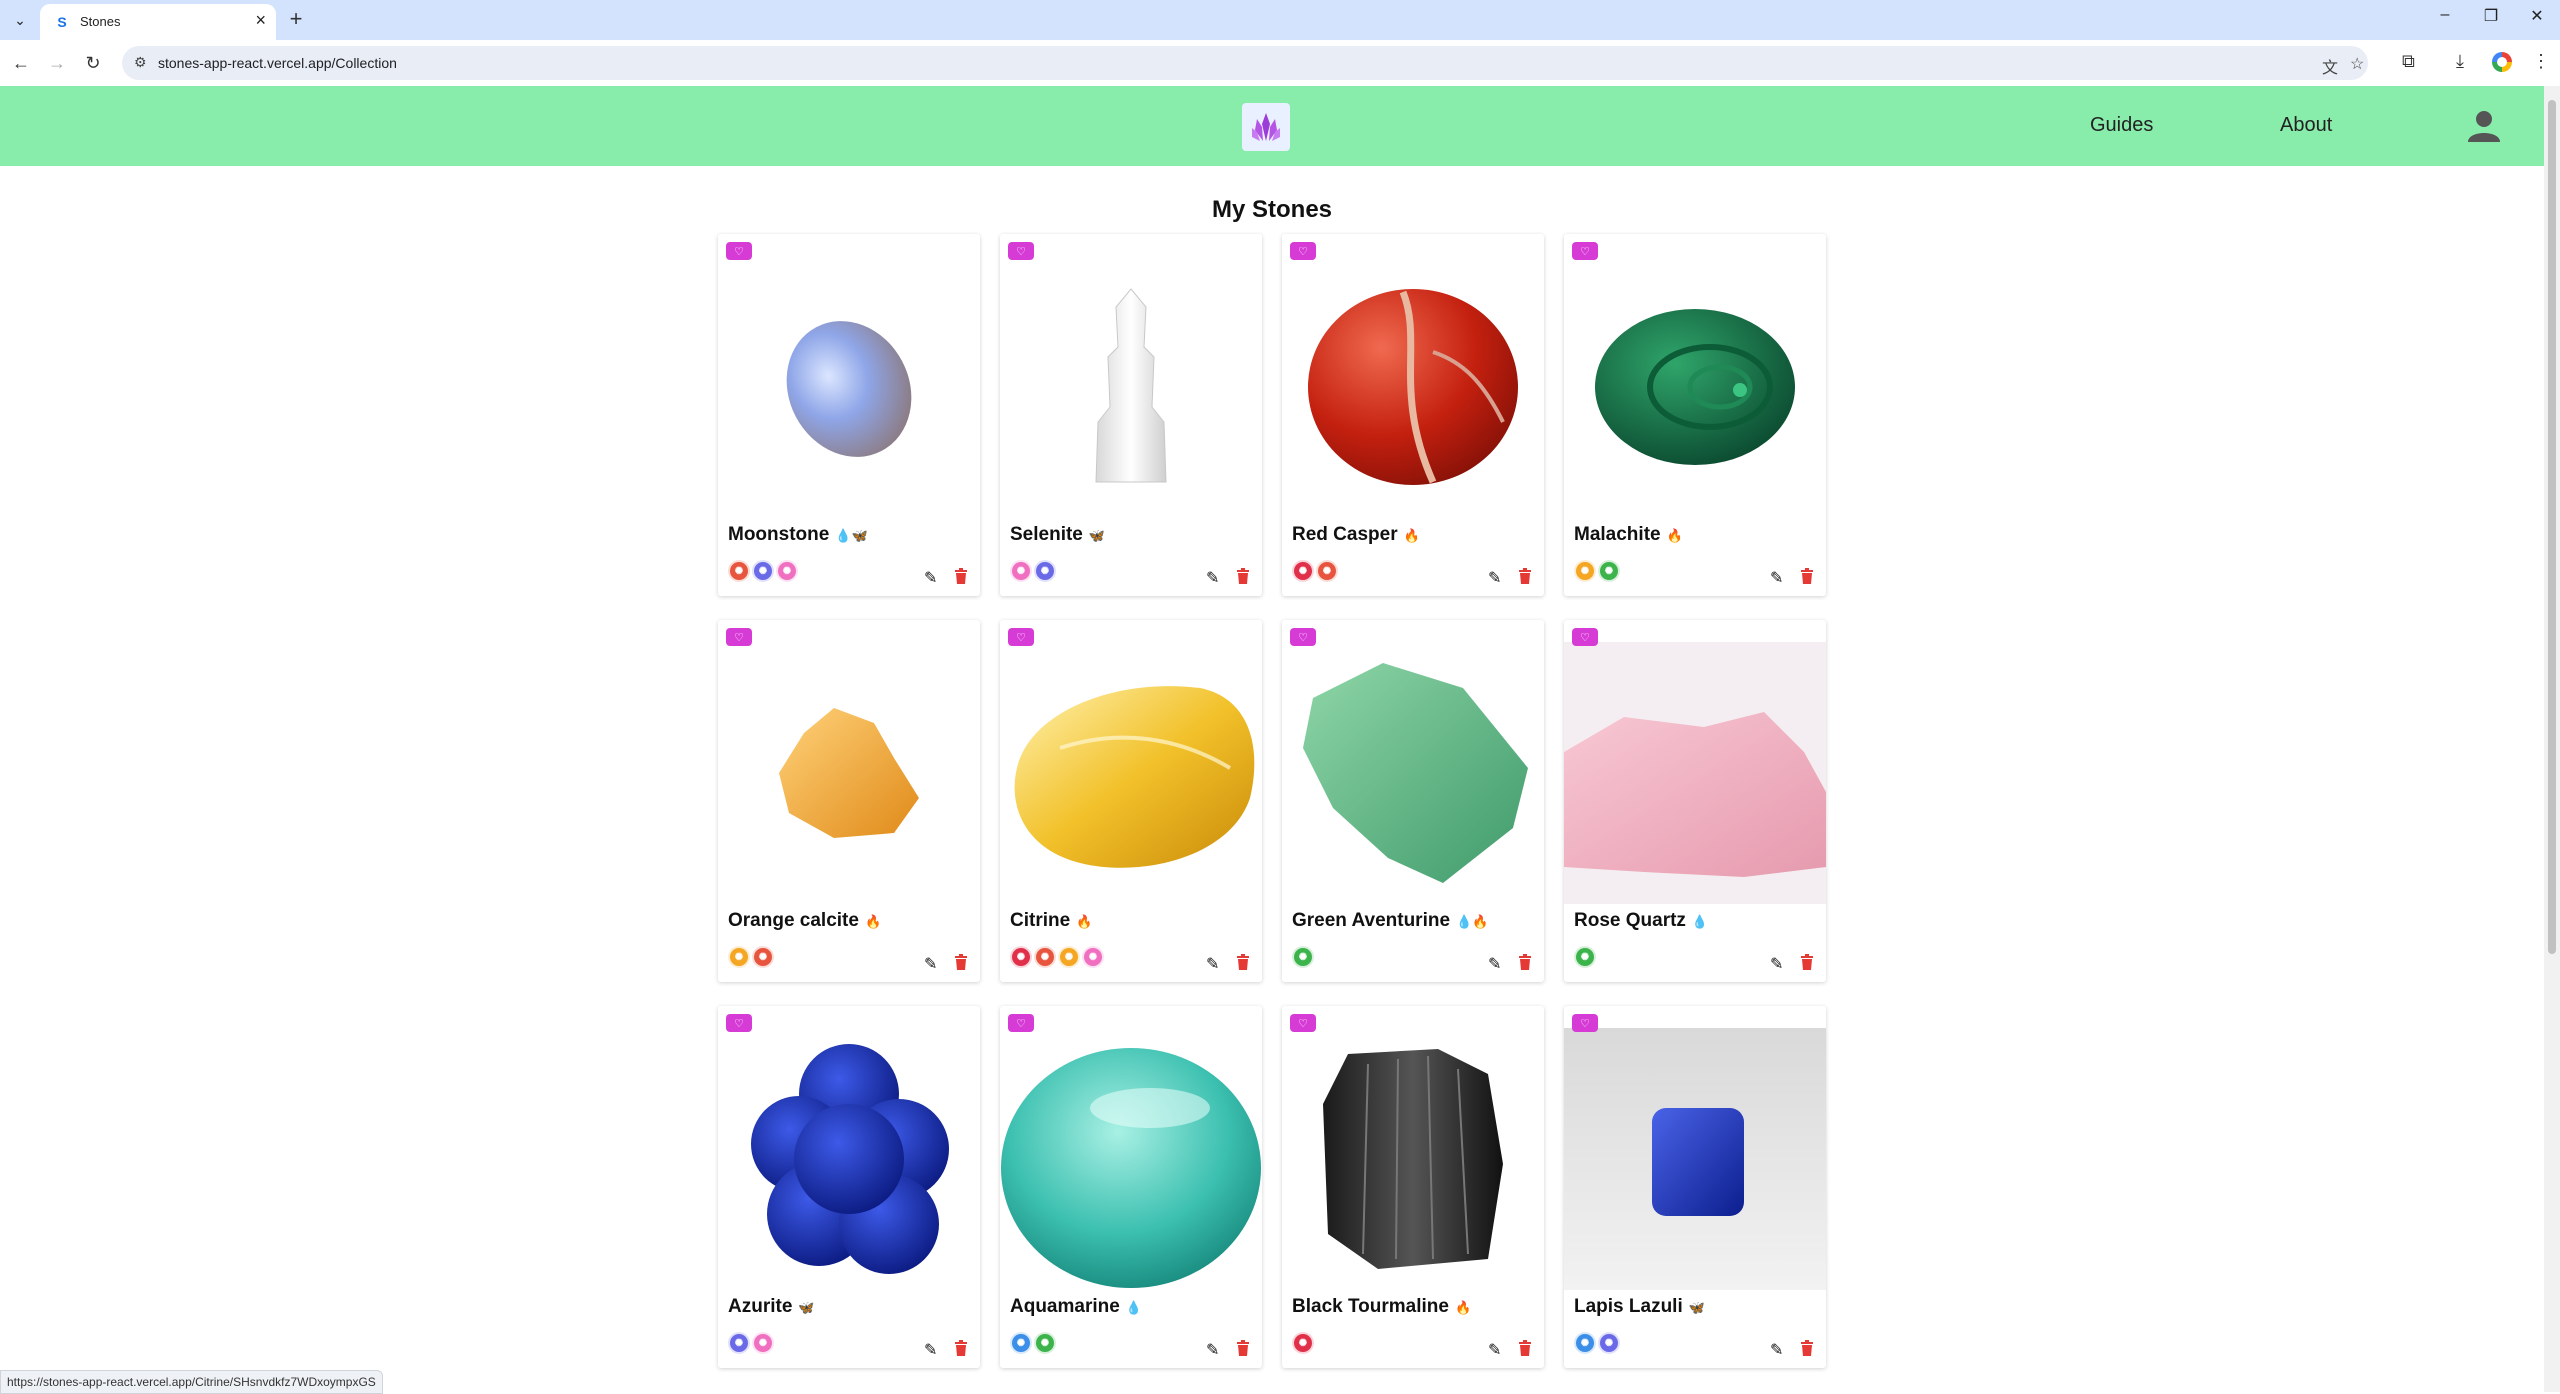 This screenshot has width=2560, height=1394. Describe the element at coordinates (804, 921) in the screenshot. I see `stone-name: Orange calcite 🔥` at that location.